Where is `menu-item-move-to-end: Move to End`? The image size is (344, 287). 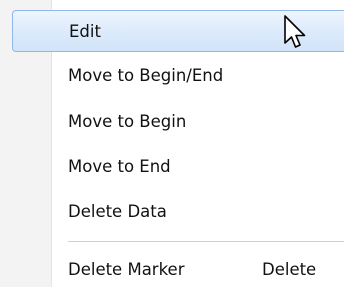 menu-item-move-to-end: Move to End is located at coordinates (172, 167).